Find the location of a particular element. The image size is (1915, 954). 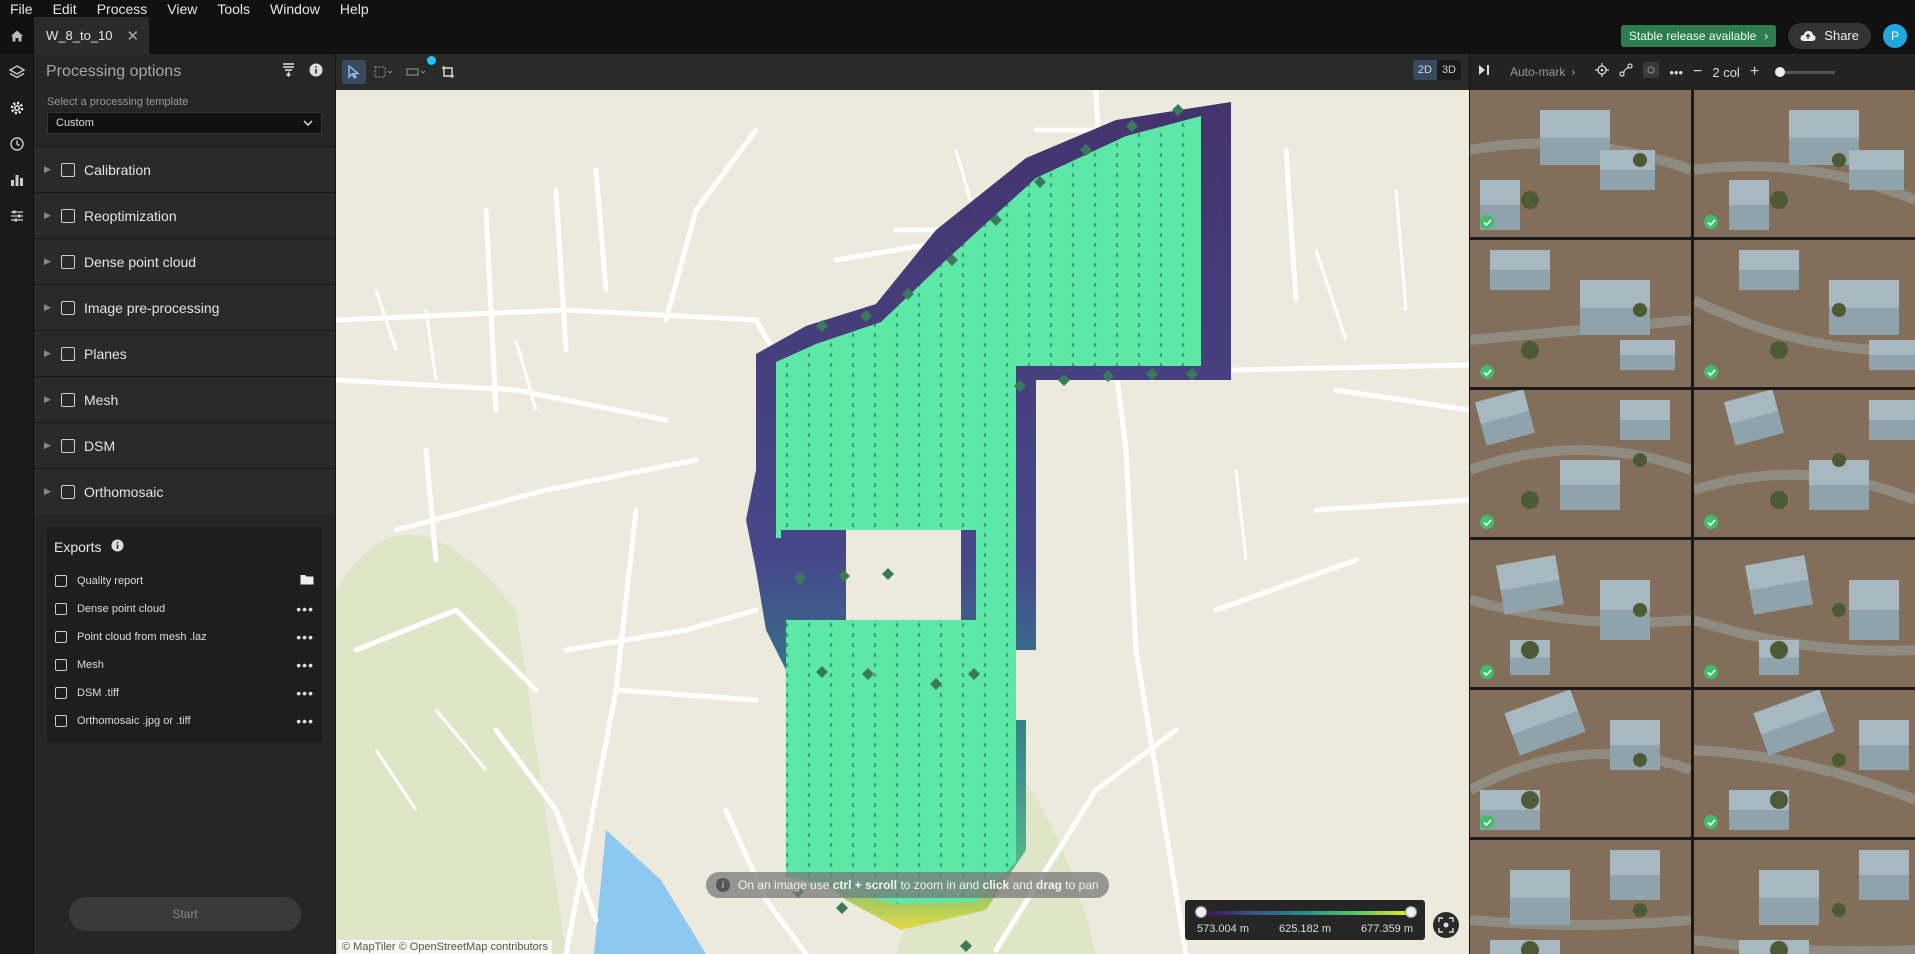

history-icon is located at coordinates (17, 144).